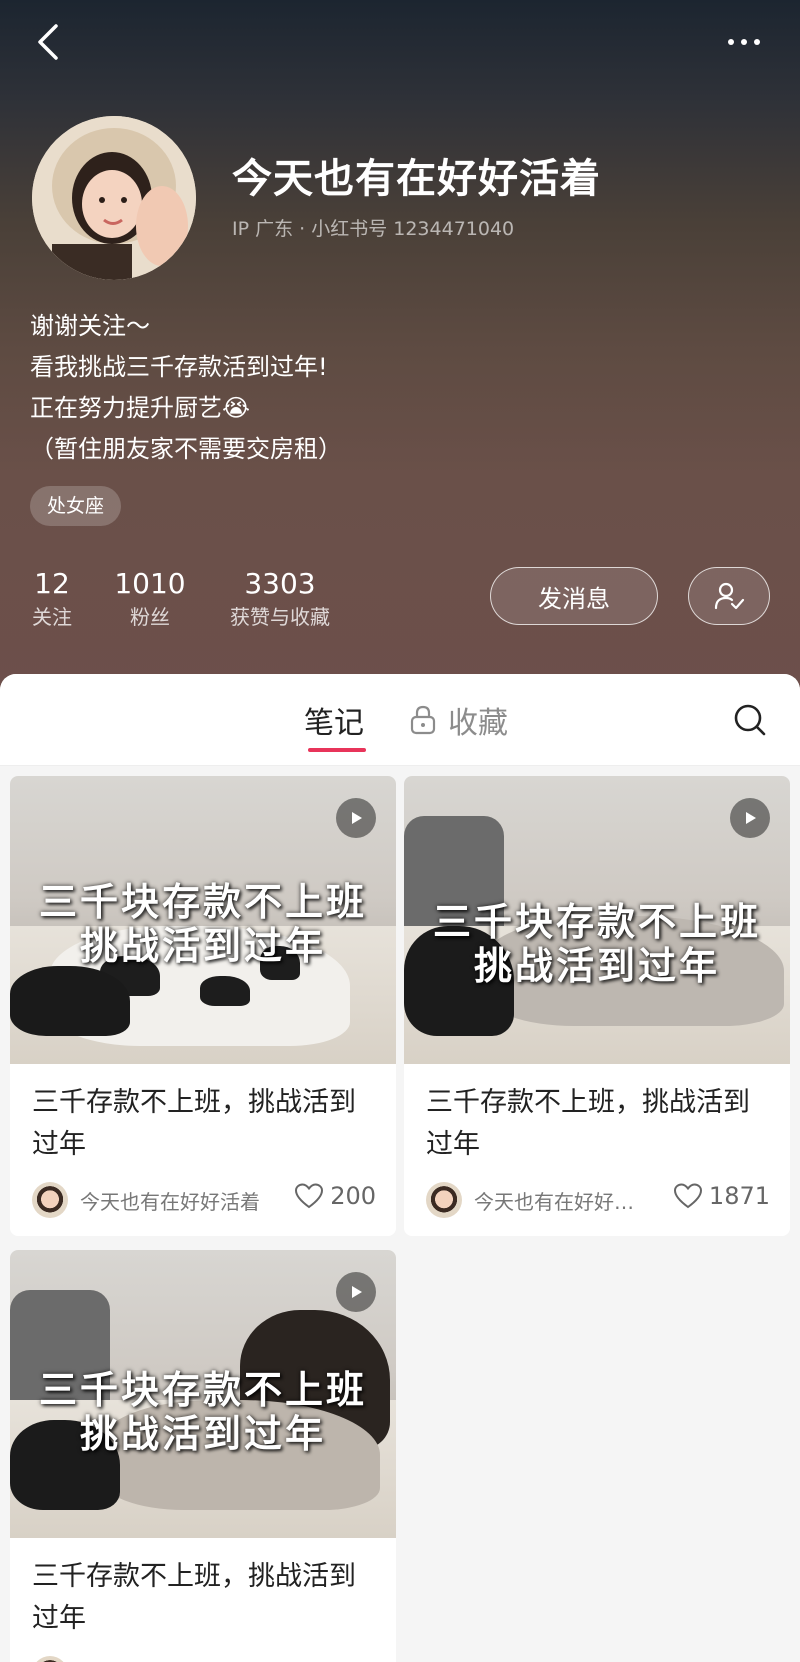  What do you see at coordinates (334, 720) in the screenshot?
I see `tab-notes: 笔记` at bounding box center [334, 720].